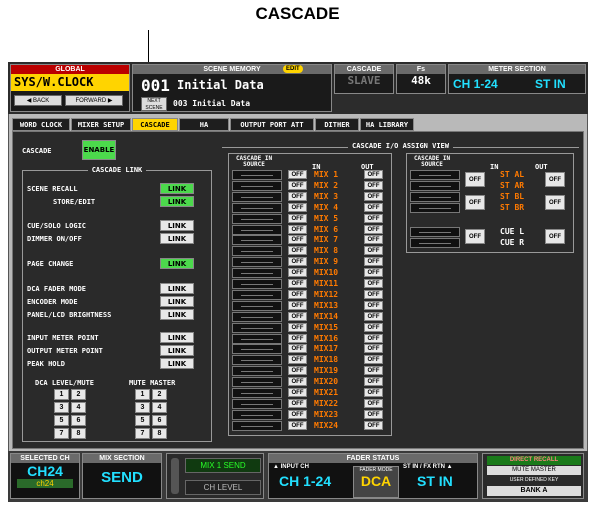  What do you see at coordinates (159, 394) in the screenshot?
I see `mute-master-number-button: 2` at bounding box center [159, 394].